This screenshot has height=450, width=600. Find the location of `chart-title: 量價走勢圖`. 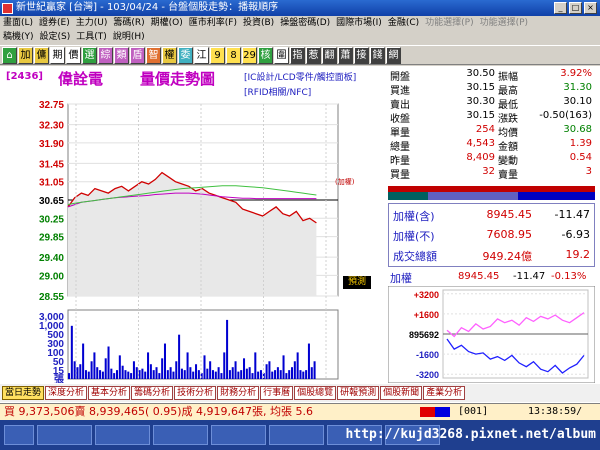

chart-title: 量價走勢圖 is located at coordinates (178, 79).